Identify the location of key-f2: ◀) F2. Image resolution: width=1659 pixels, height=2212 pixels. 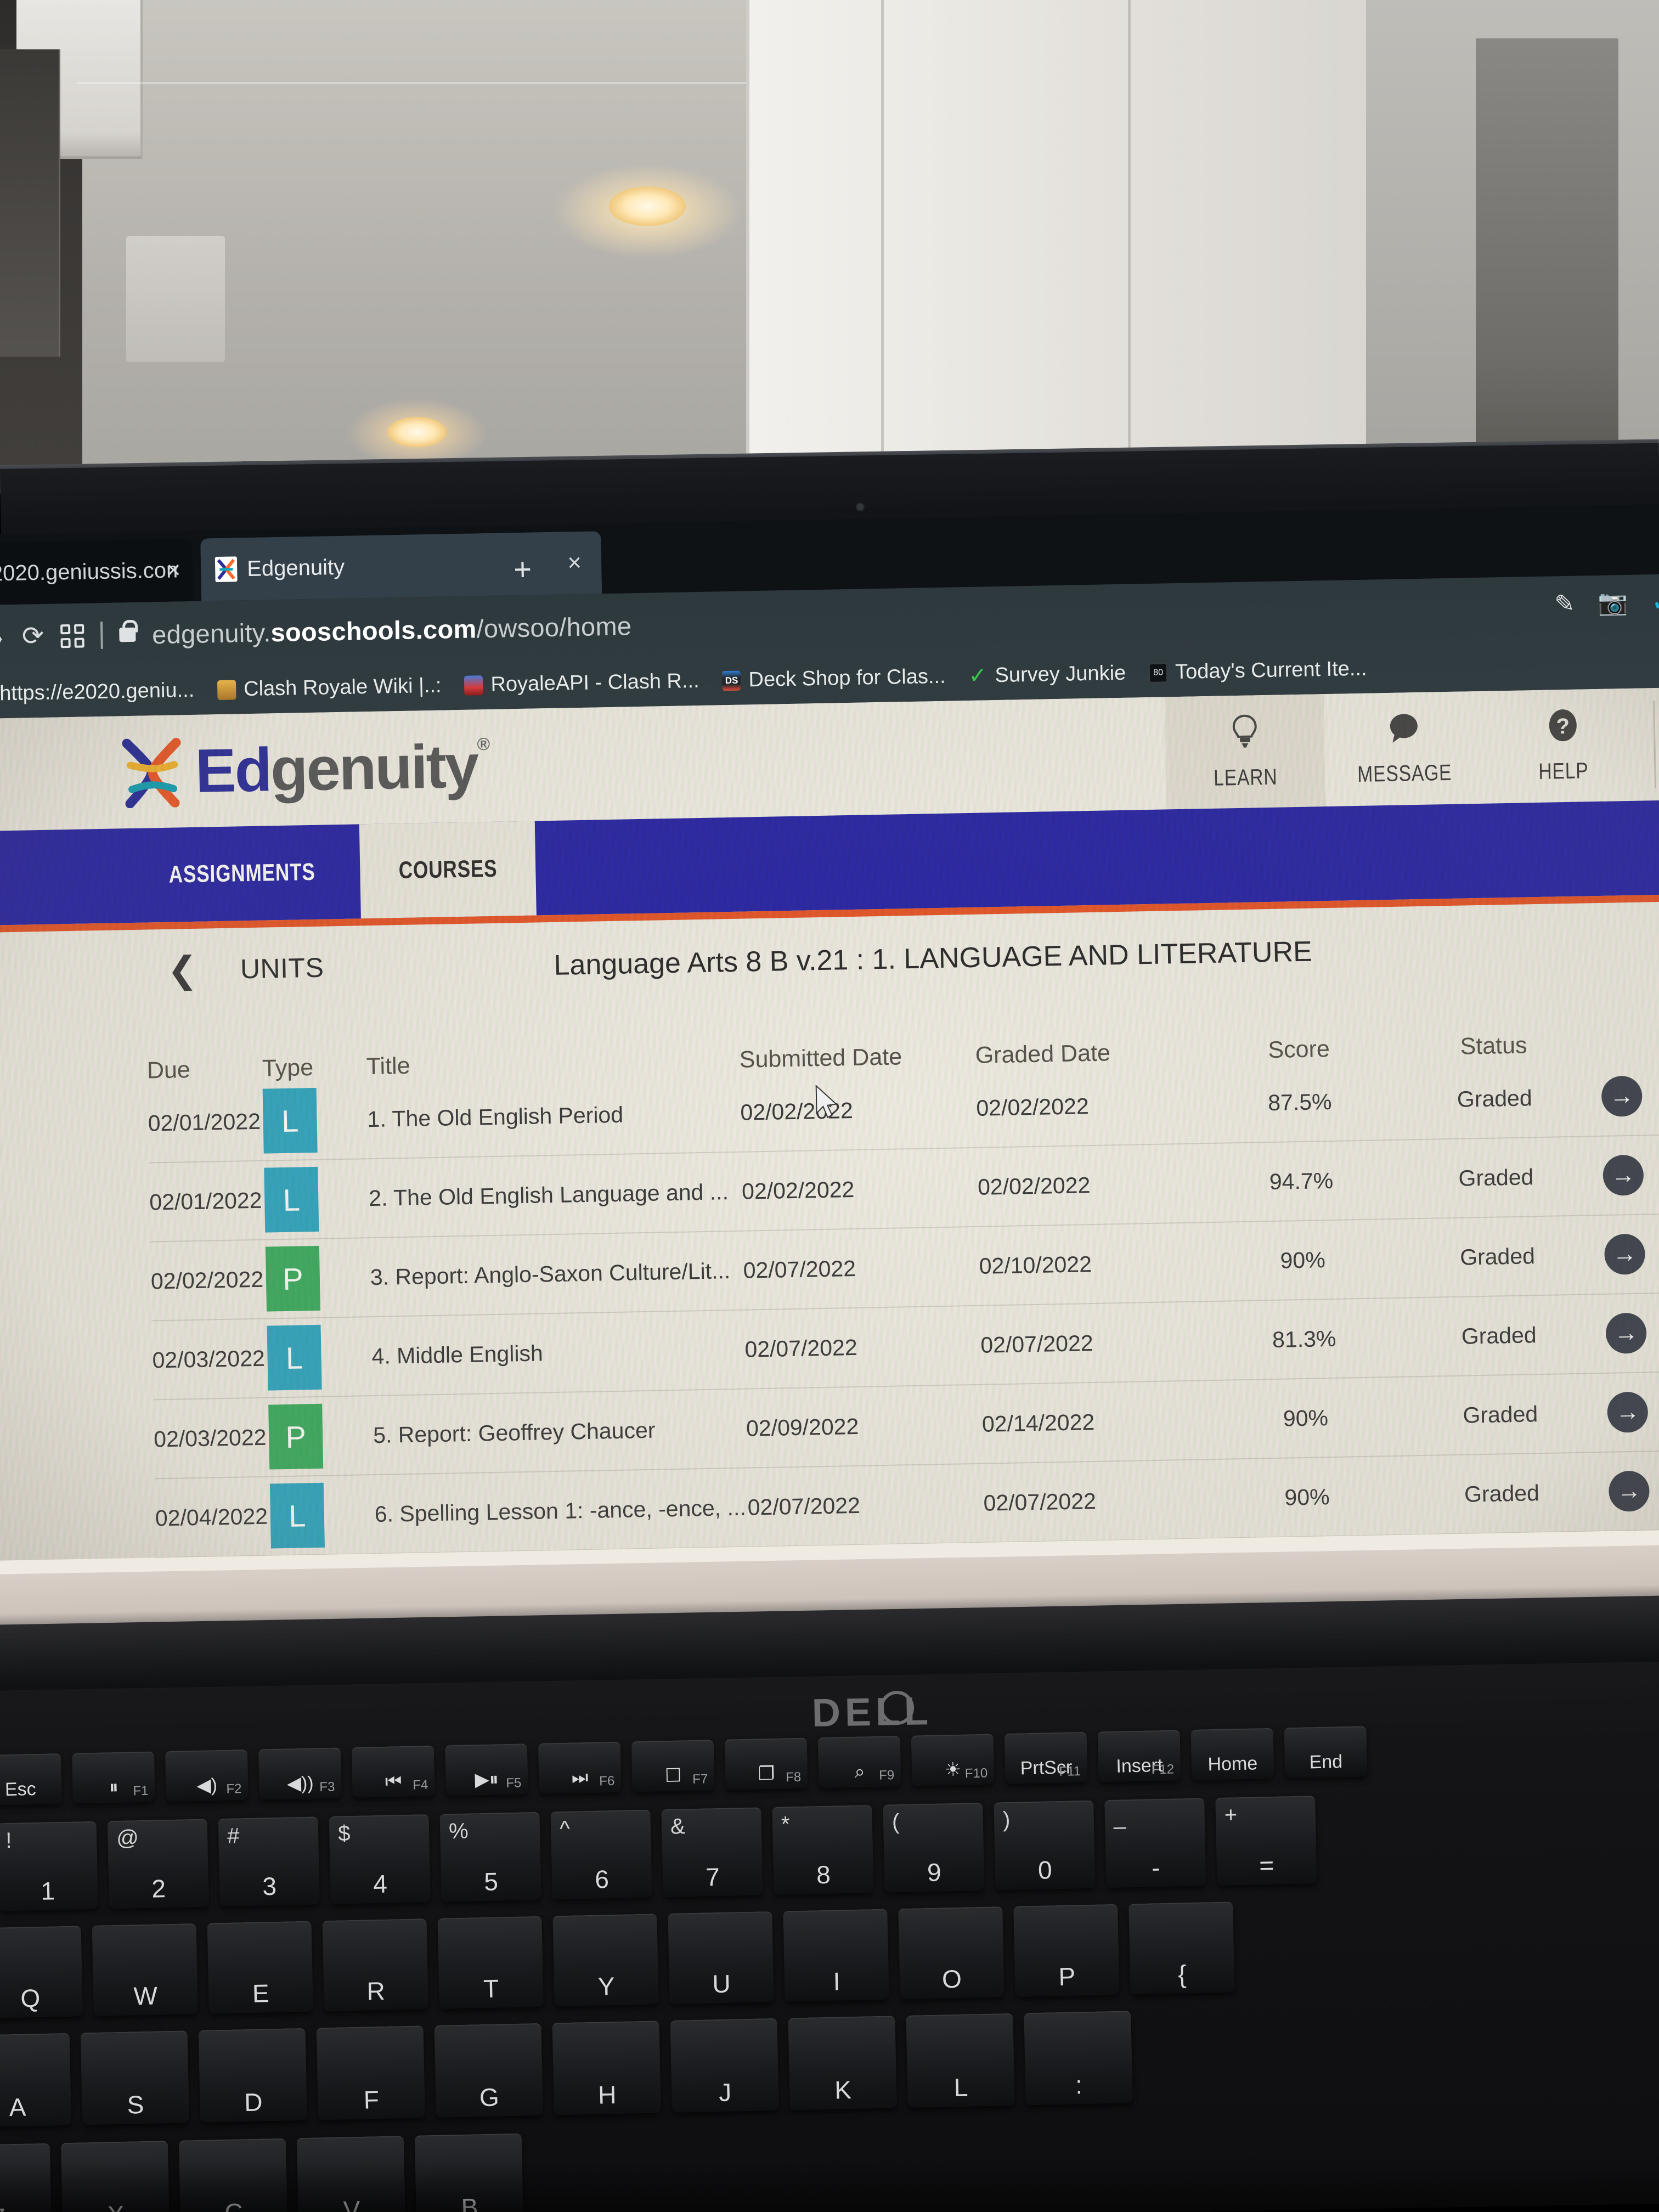
(207, 1775).